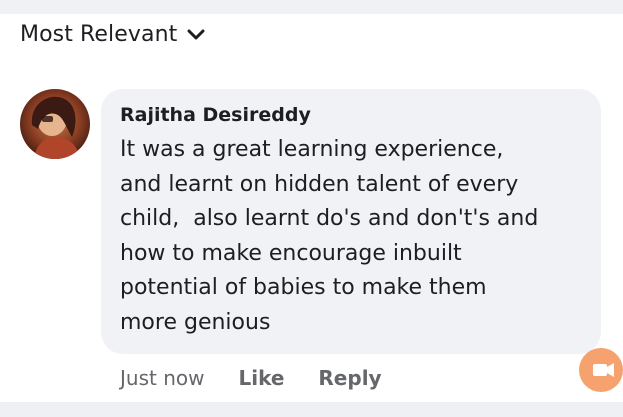  I want to click on avatar, so click(55, 124).